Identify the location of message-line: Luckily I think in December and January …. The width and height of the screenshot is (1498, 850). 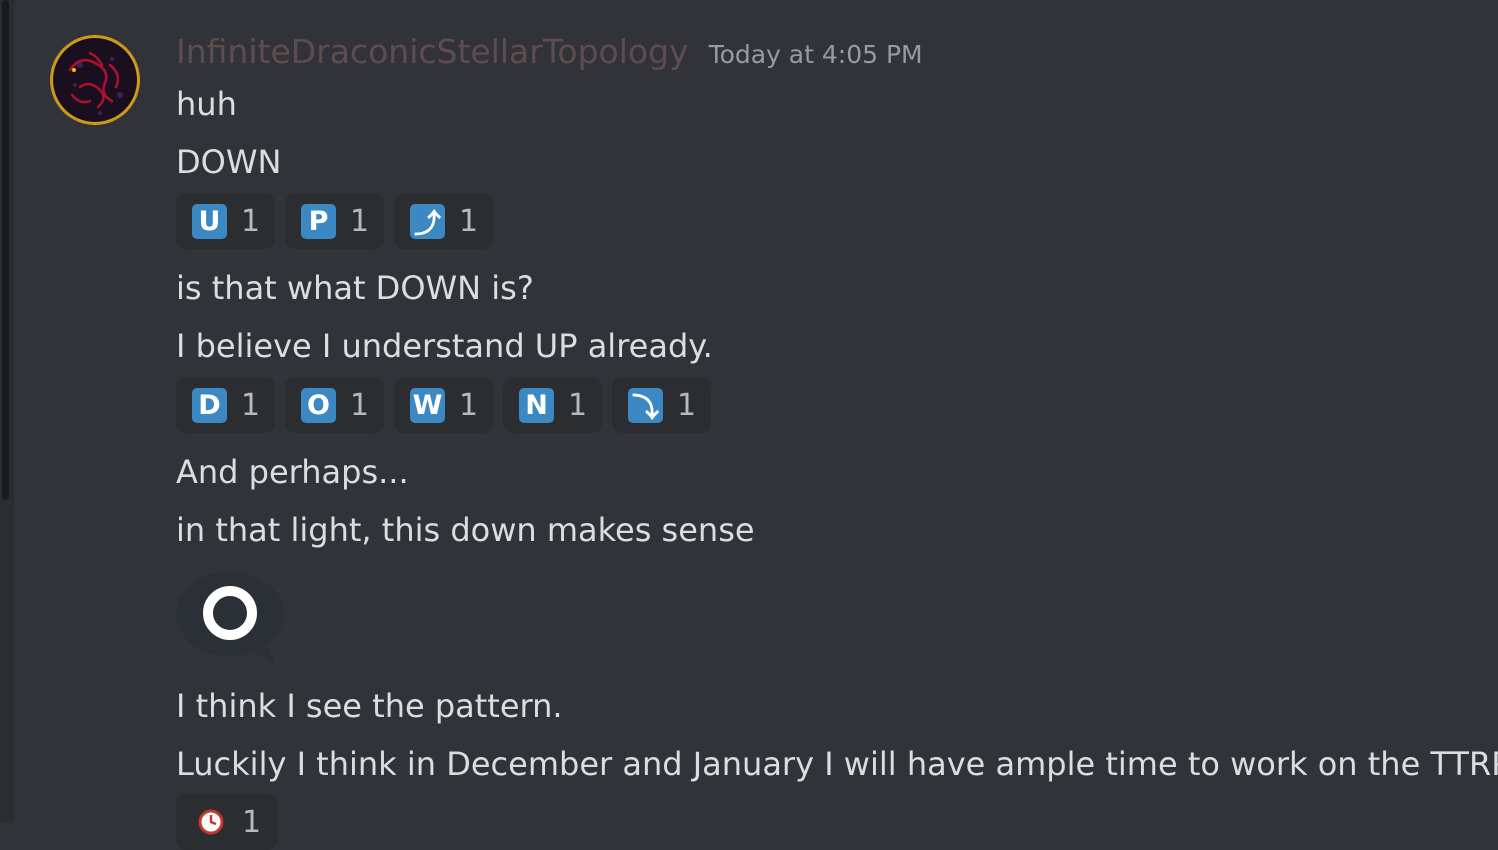
(837, 764).